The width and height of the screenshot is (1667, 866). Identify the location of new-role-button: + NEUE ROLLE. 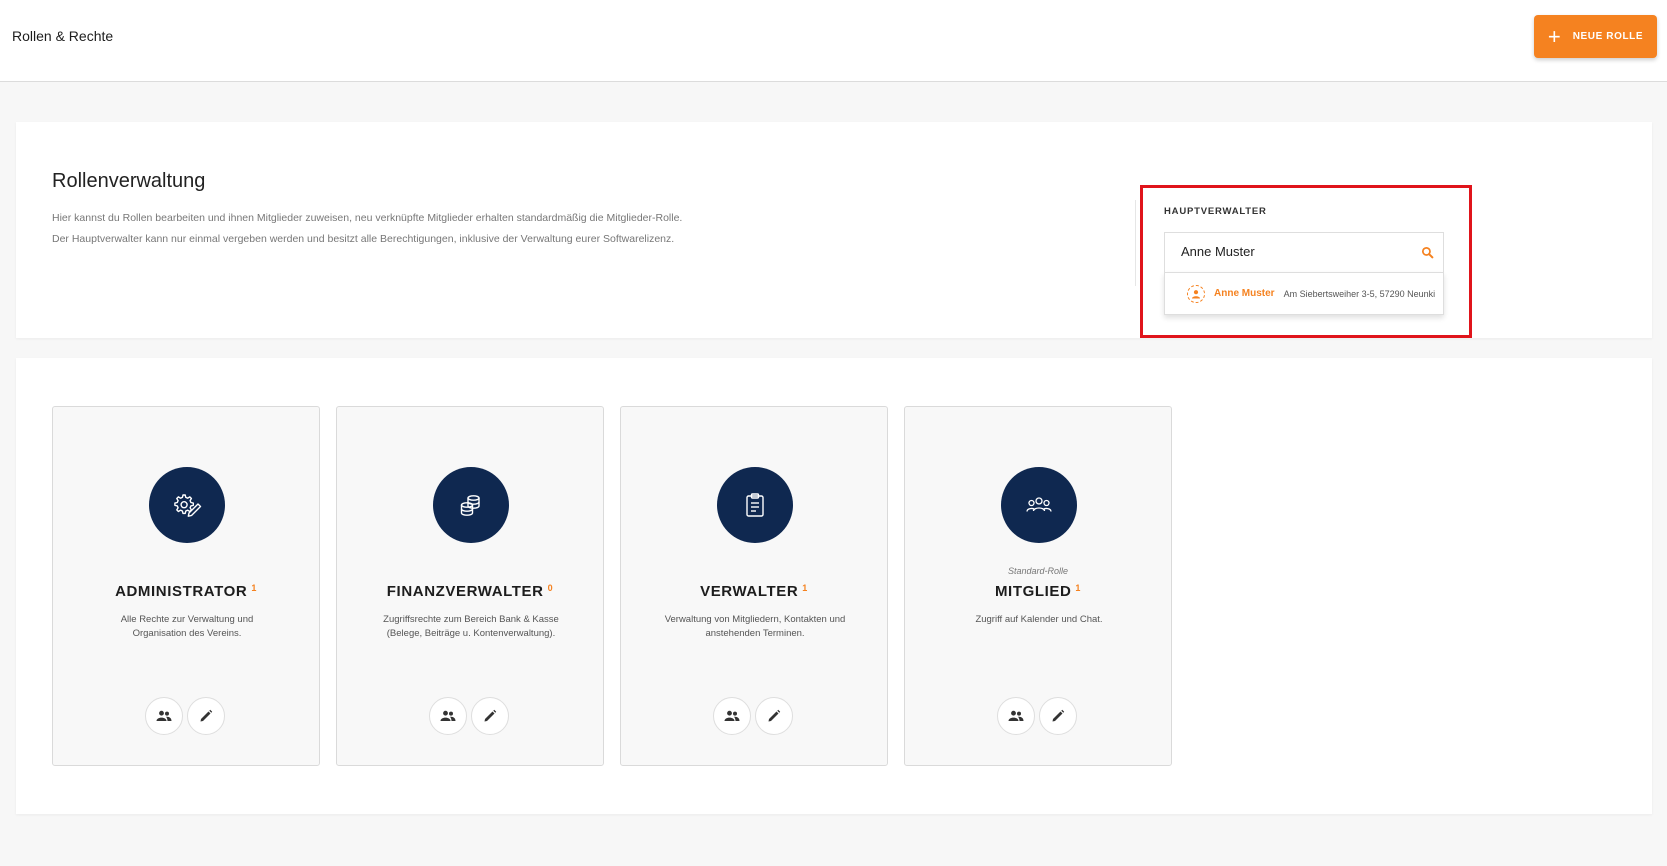
(1595, 36).